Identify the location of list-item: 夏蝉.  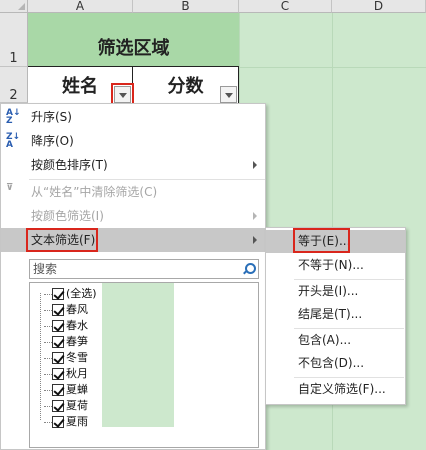
(66, 390).